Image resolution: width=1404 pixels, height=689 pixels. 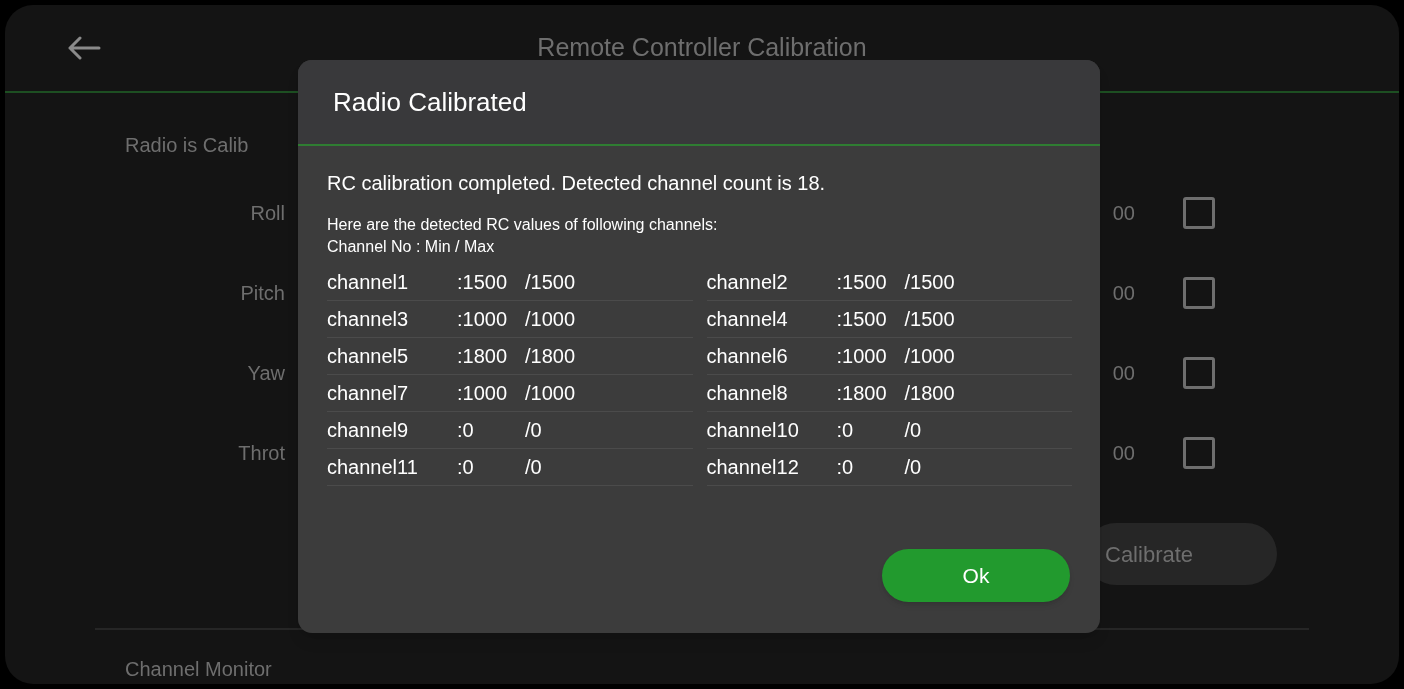 What do you see at coordinates (753, 467) in the screenshot?
I see `channel-name: channel12` at bounding box center [753, 467].